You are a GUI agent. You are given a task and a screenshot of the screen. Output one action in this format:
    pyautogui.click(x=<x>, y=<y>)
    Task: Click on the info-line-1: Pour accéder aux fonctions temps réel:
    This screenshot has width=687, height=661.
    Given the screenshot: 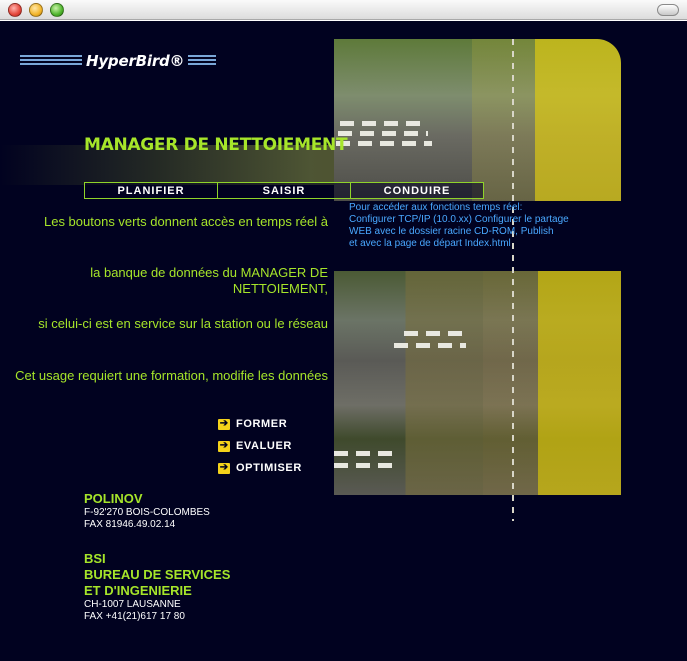 What is the action you would take?
    pyautogui.click(x=436, y=207)
    